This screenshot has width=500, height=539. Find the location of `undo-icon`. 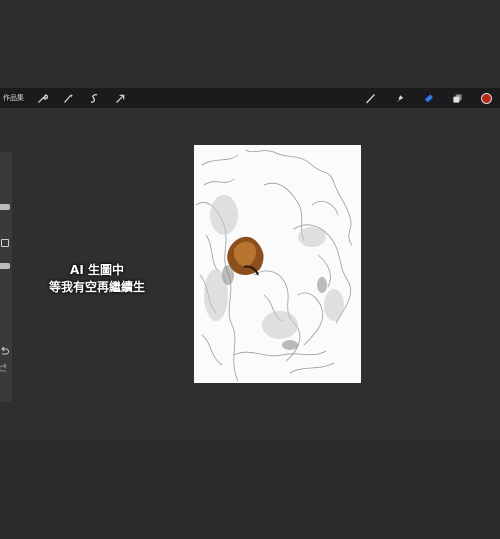

undo-icon is located at coordinates (6, 348).